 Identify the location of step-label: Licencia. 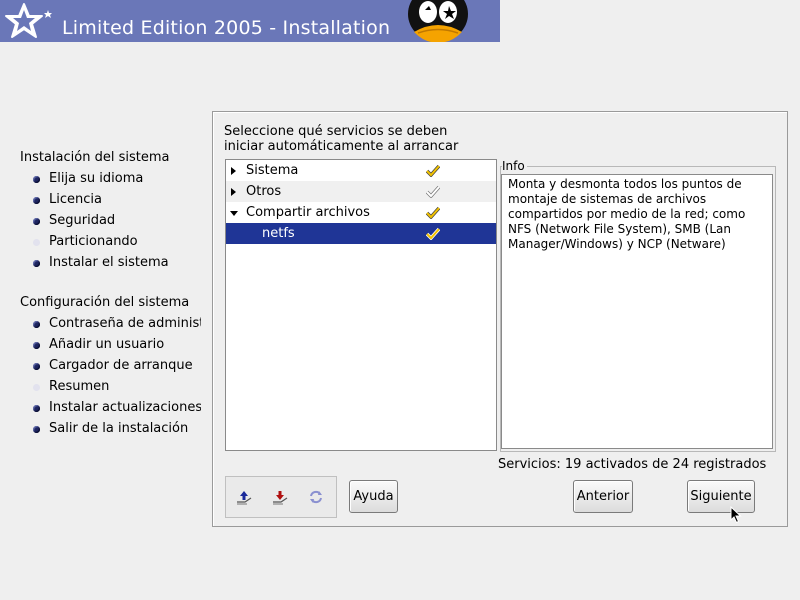
(75, 199).